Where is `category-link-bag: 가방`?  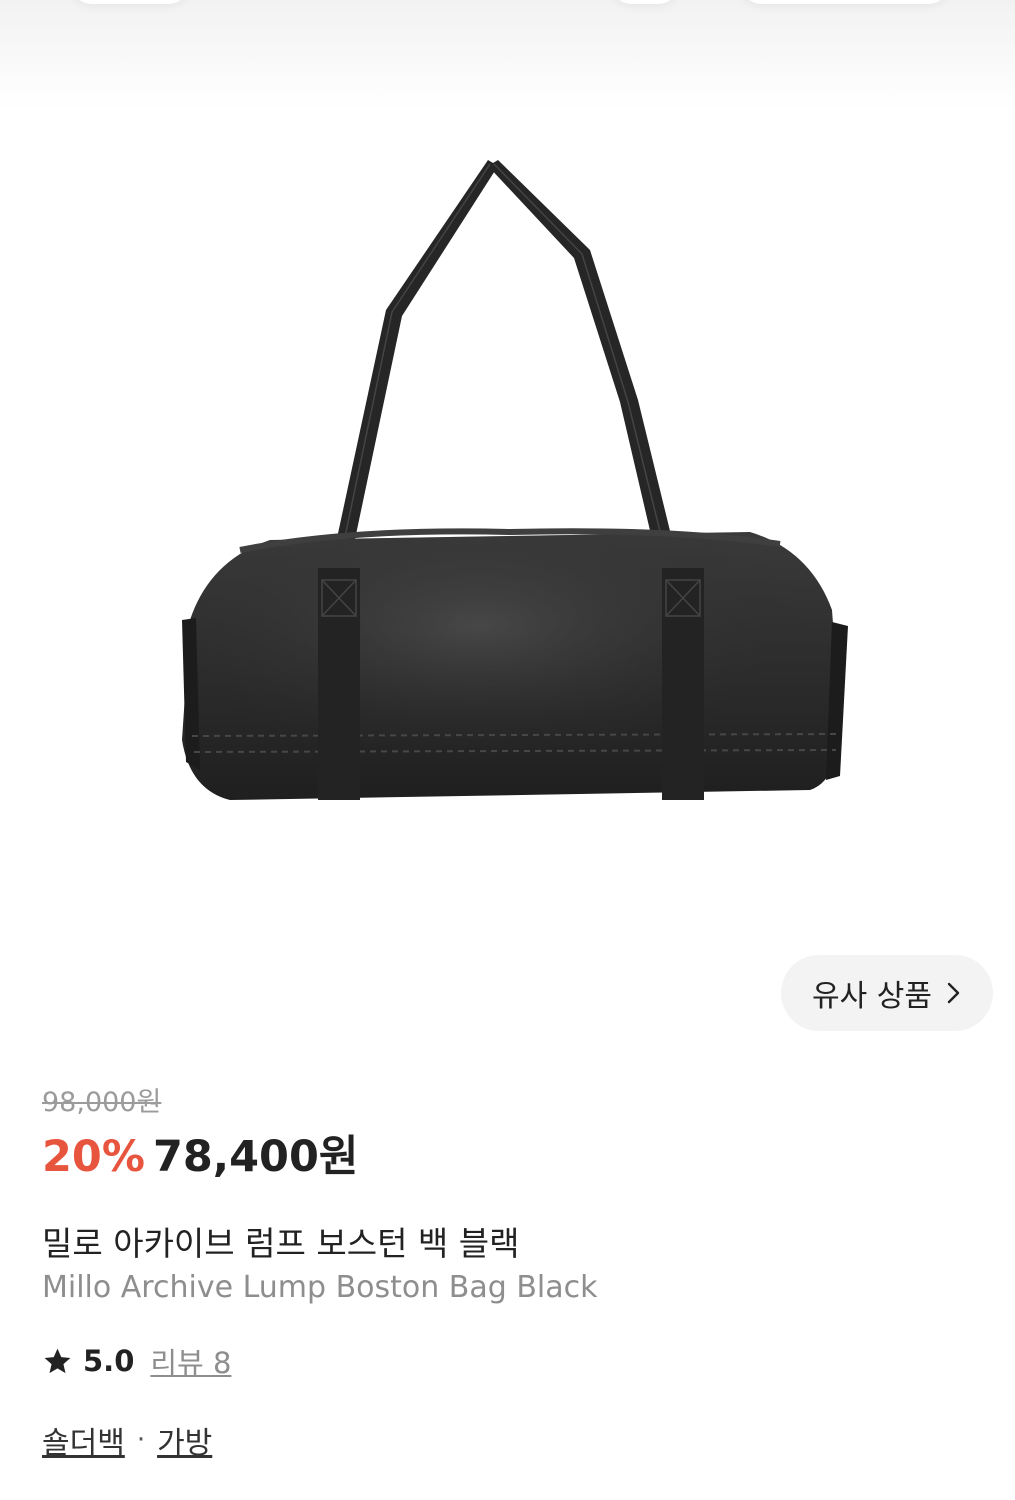
category-link-bag: 가방 is located at coordinates (184, 1440).